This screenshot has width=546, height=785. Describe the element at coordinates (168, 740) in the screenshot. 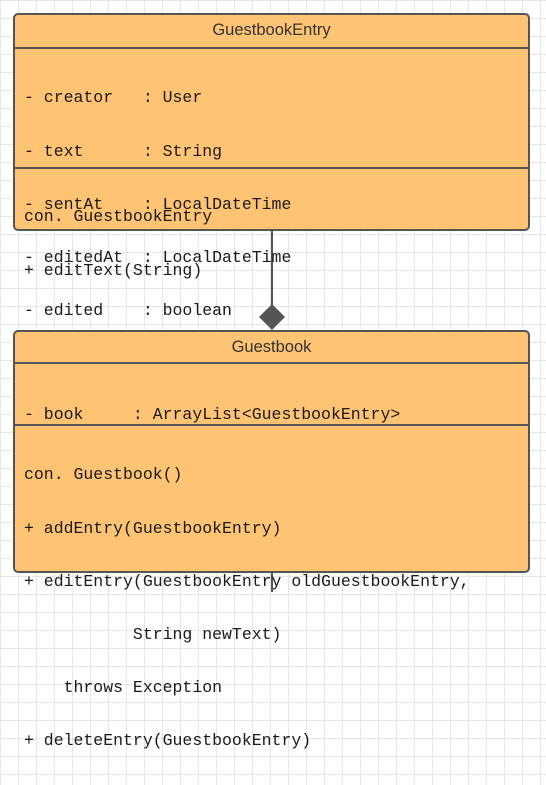

I see `method: + deleteEntry(GuestbookEntry)` at that location.